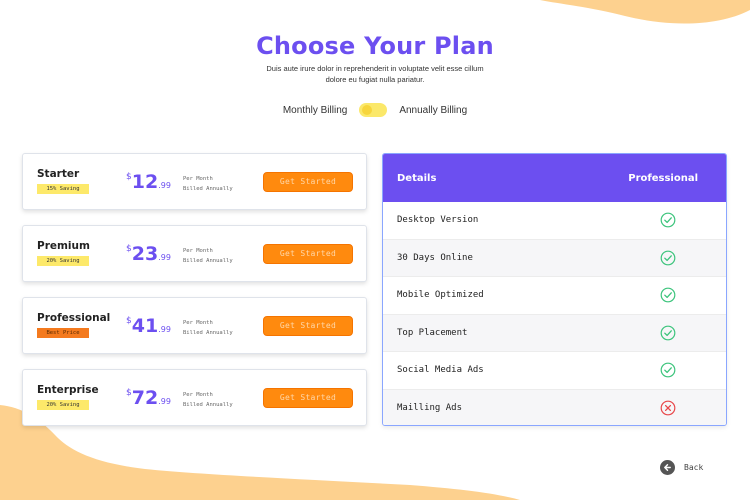 This screenshot has height=500, width=750. I want to click on page-title: Choose Your Plan, so click(375, 46).